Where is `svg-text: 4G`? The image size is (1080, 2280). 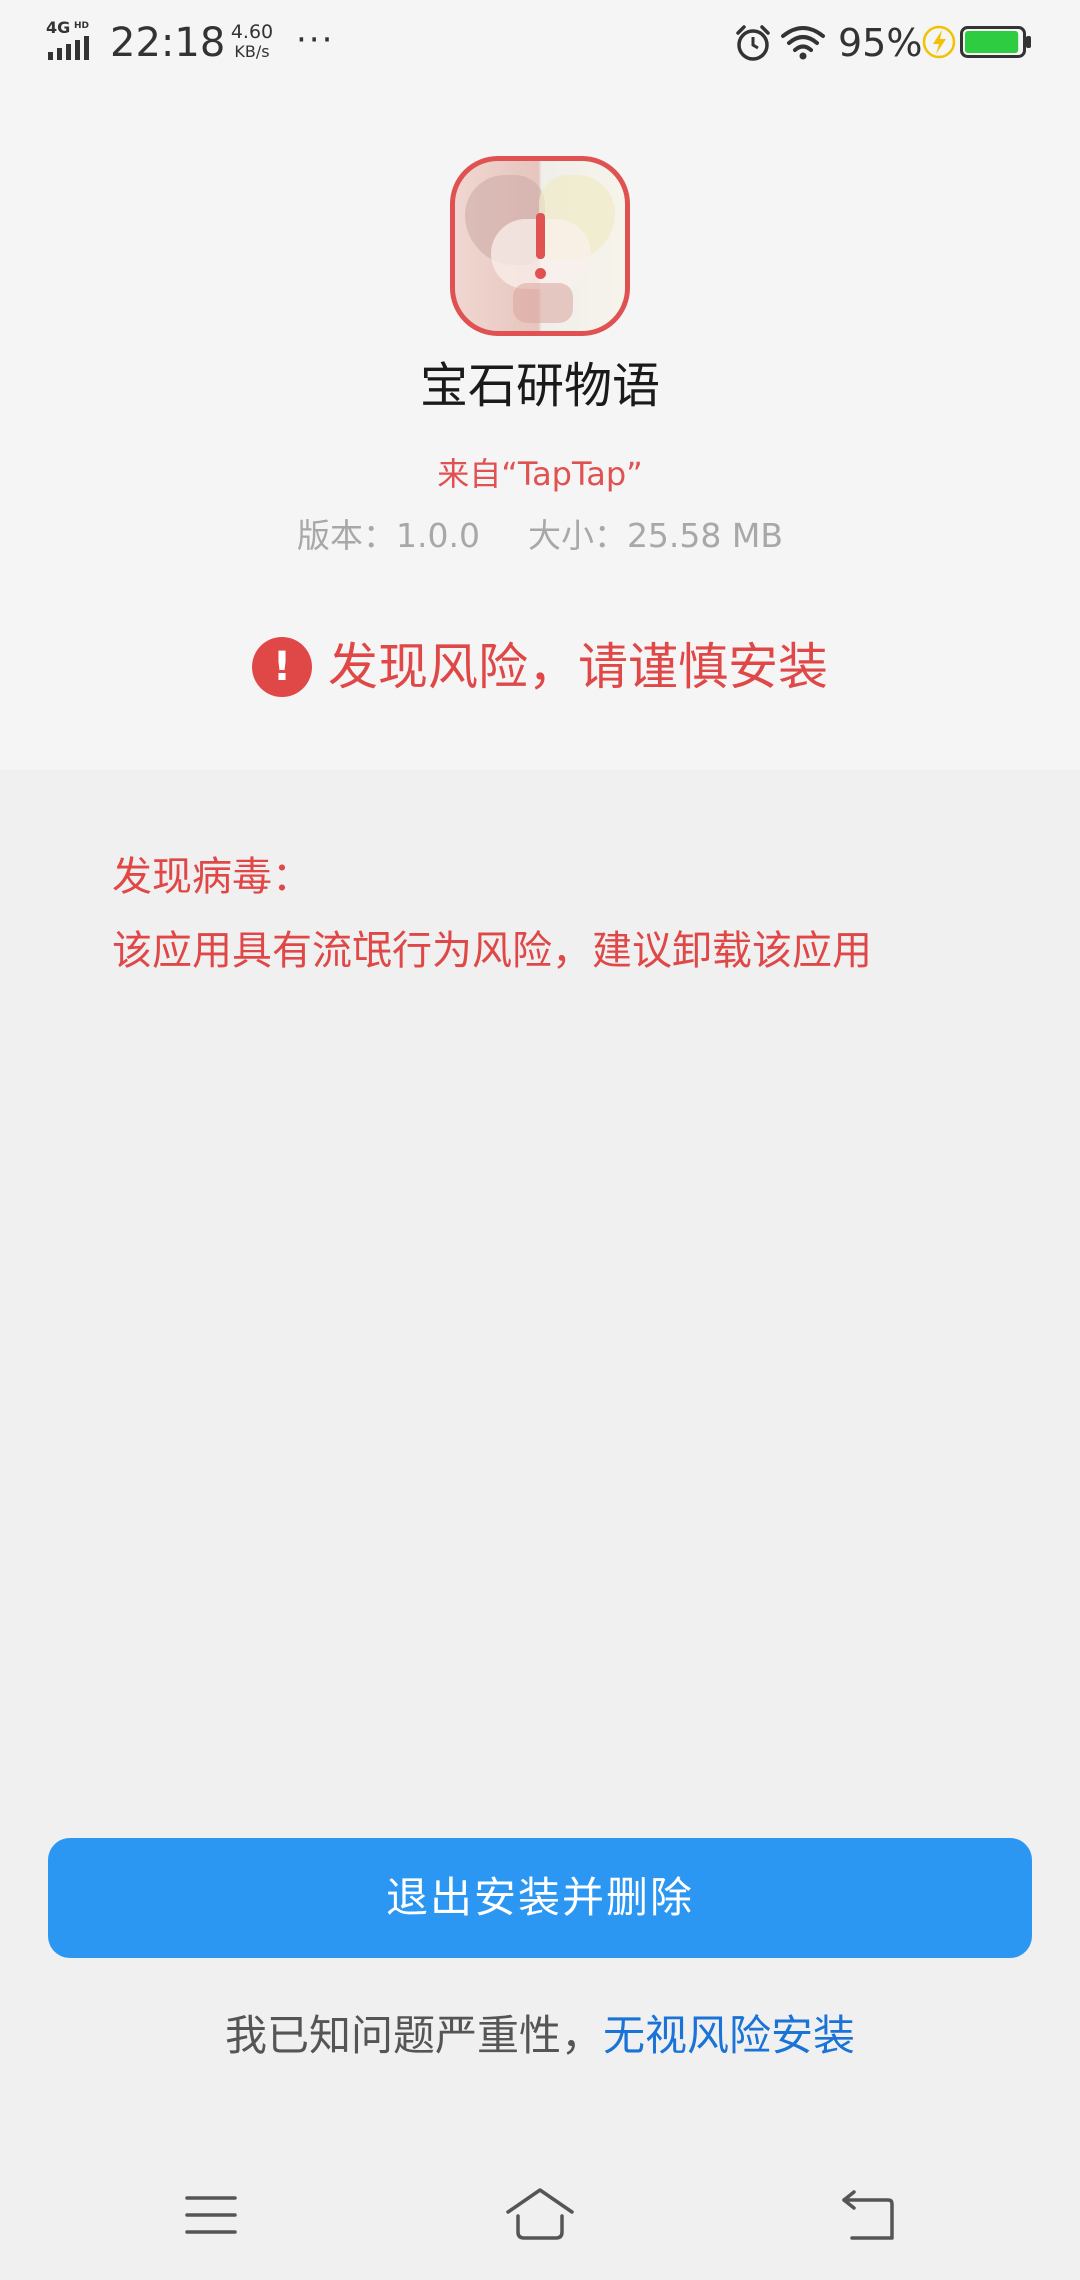
svg-text: 4G is located at coordinates (58, 27).